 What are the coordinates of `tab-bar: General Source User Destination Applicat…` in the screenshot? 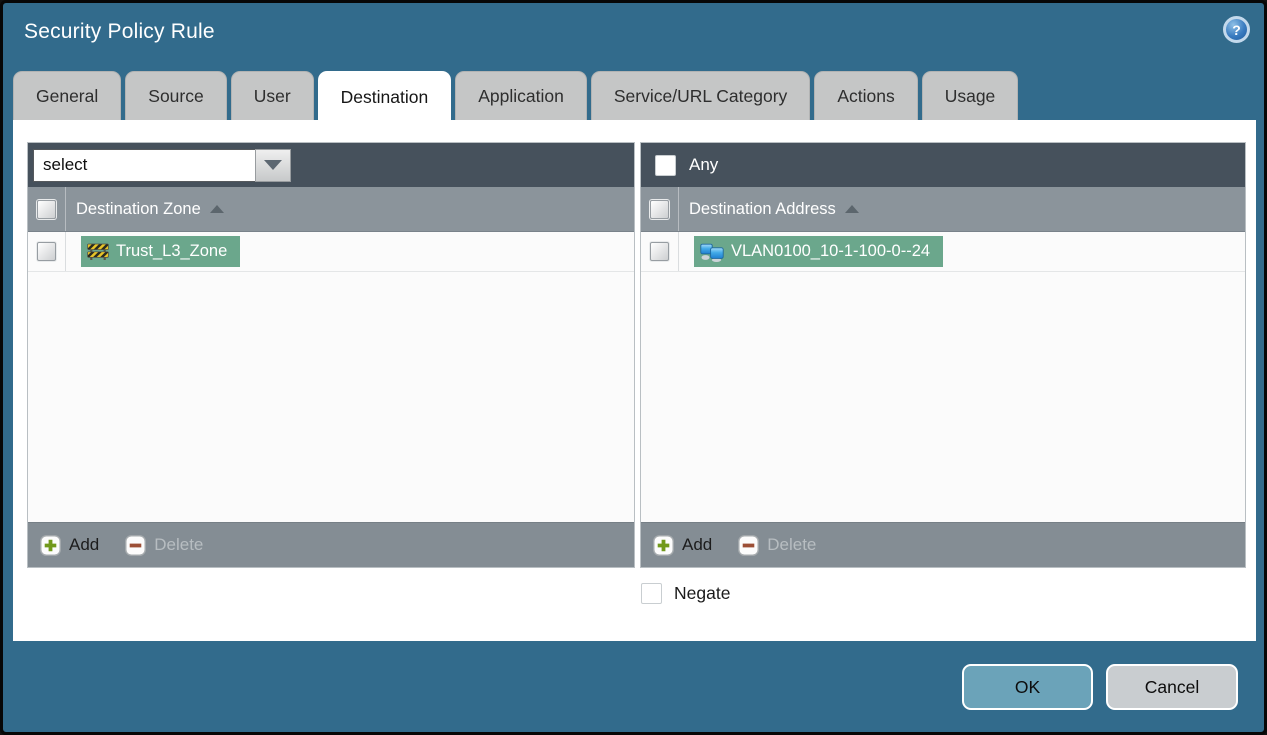 It's located at (516, 96).